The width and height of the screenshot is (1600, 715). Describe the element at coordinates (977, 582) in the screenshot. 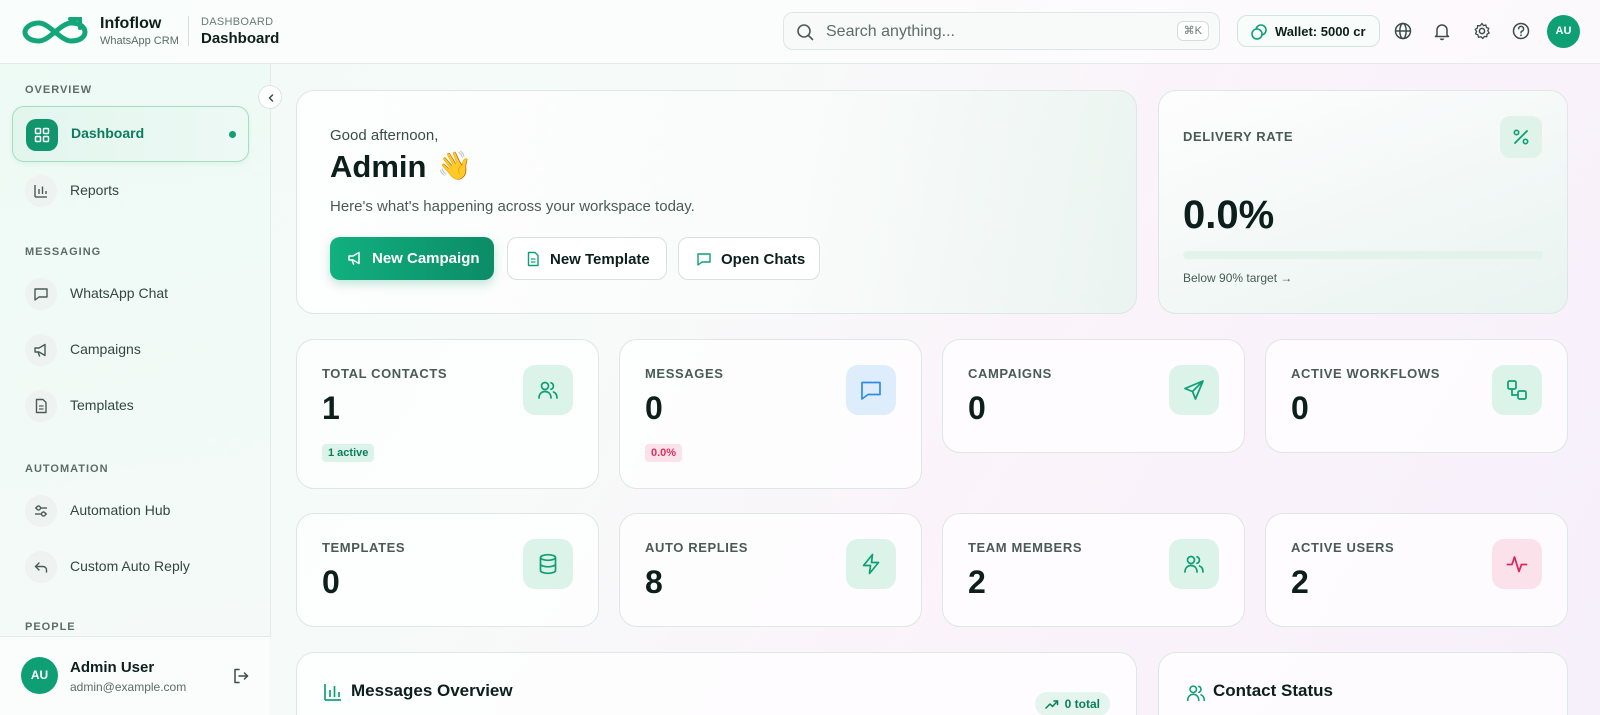

I see `stat-value: 2` at that location.